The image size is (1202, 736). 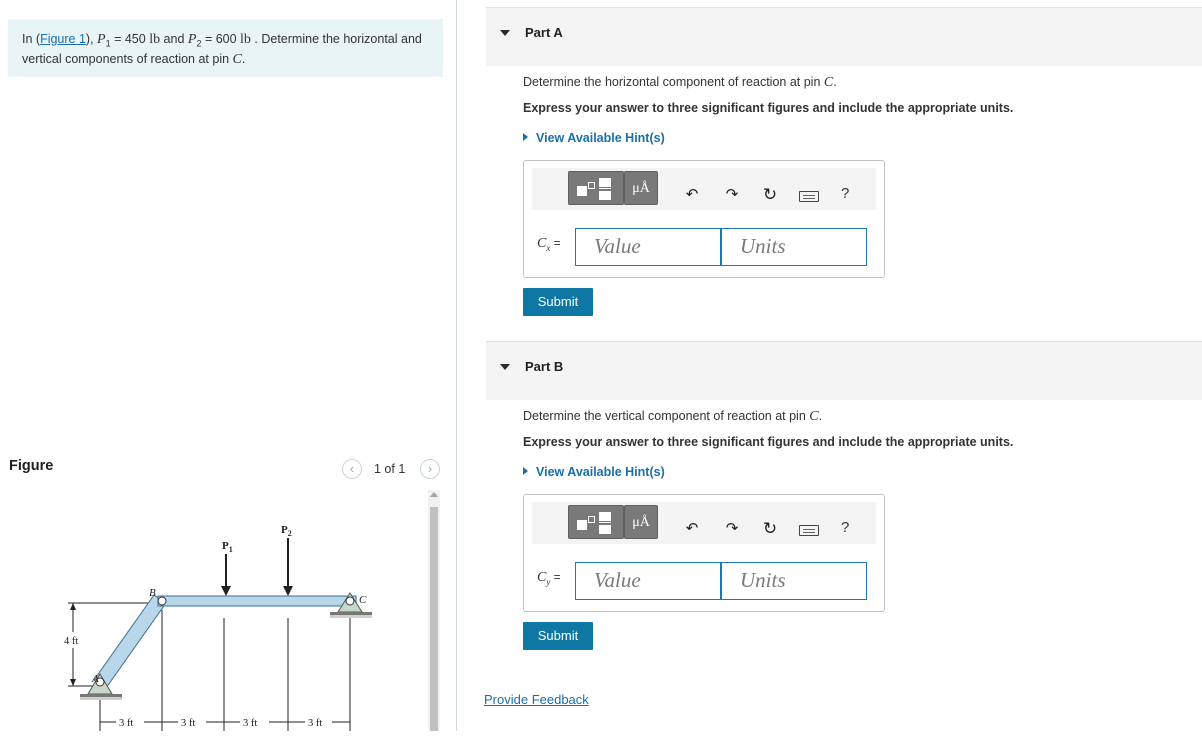 I want to click on label-dim-2: 3 ft, so click(x=188, y=723).